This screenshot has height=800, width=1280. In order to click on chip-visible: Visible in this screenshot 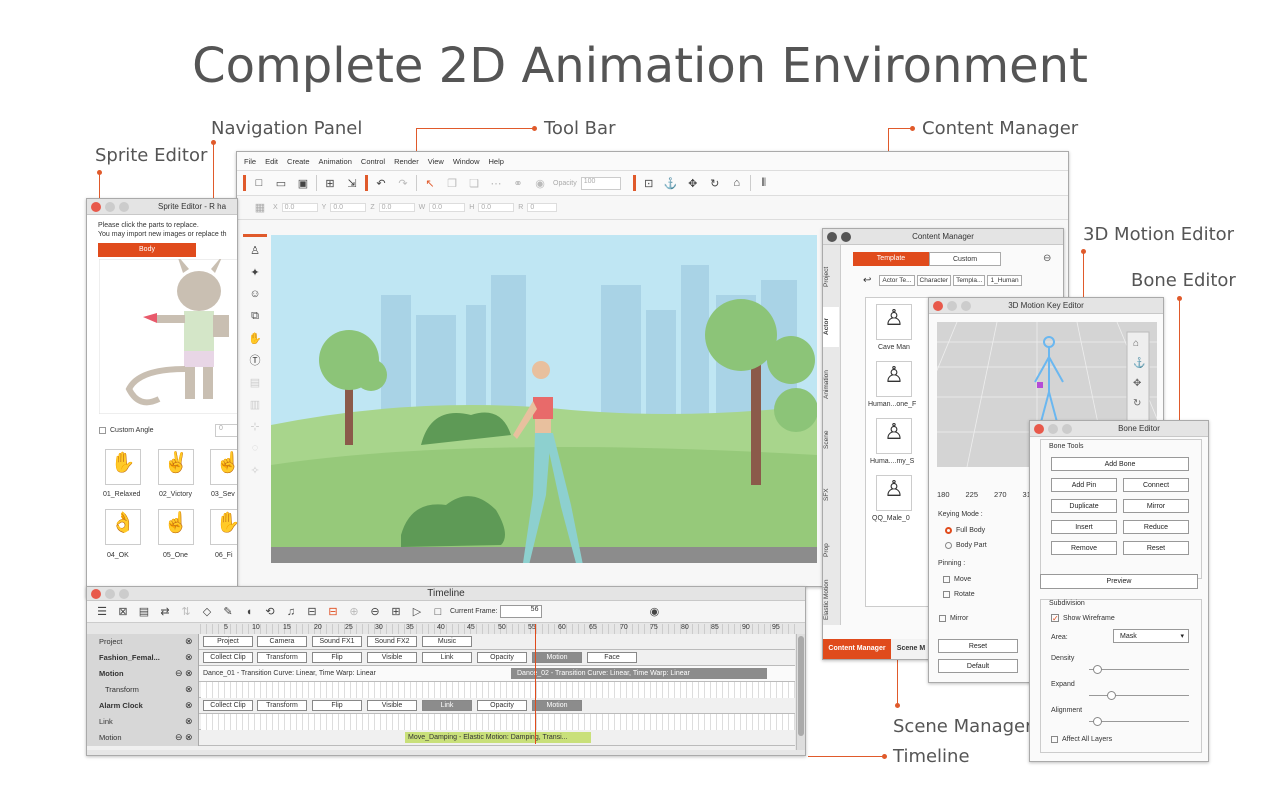, I will do `click(392, 705)`.